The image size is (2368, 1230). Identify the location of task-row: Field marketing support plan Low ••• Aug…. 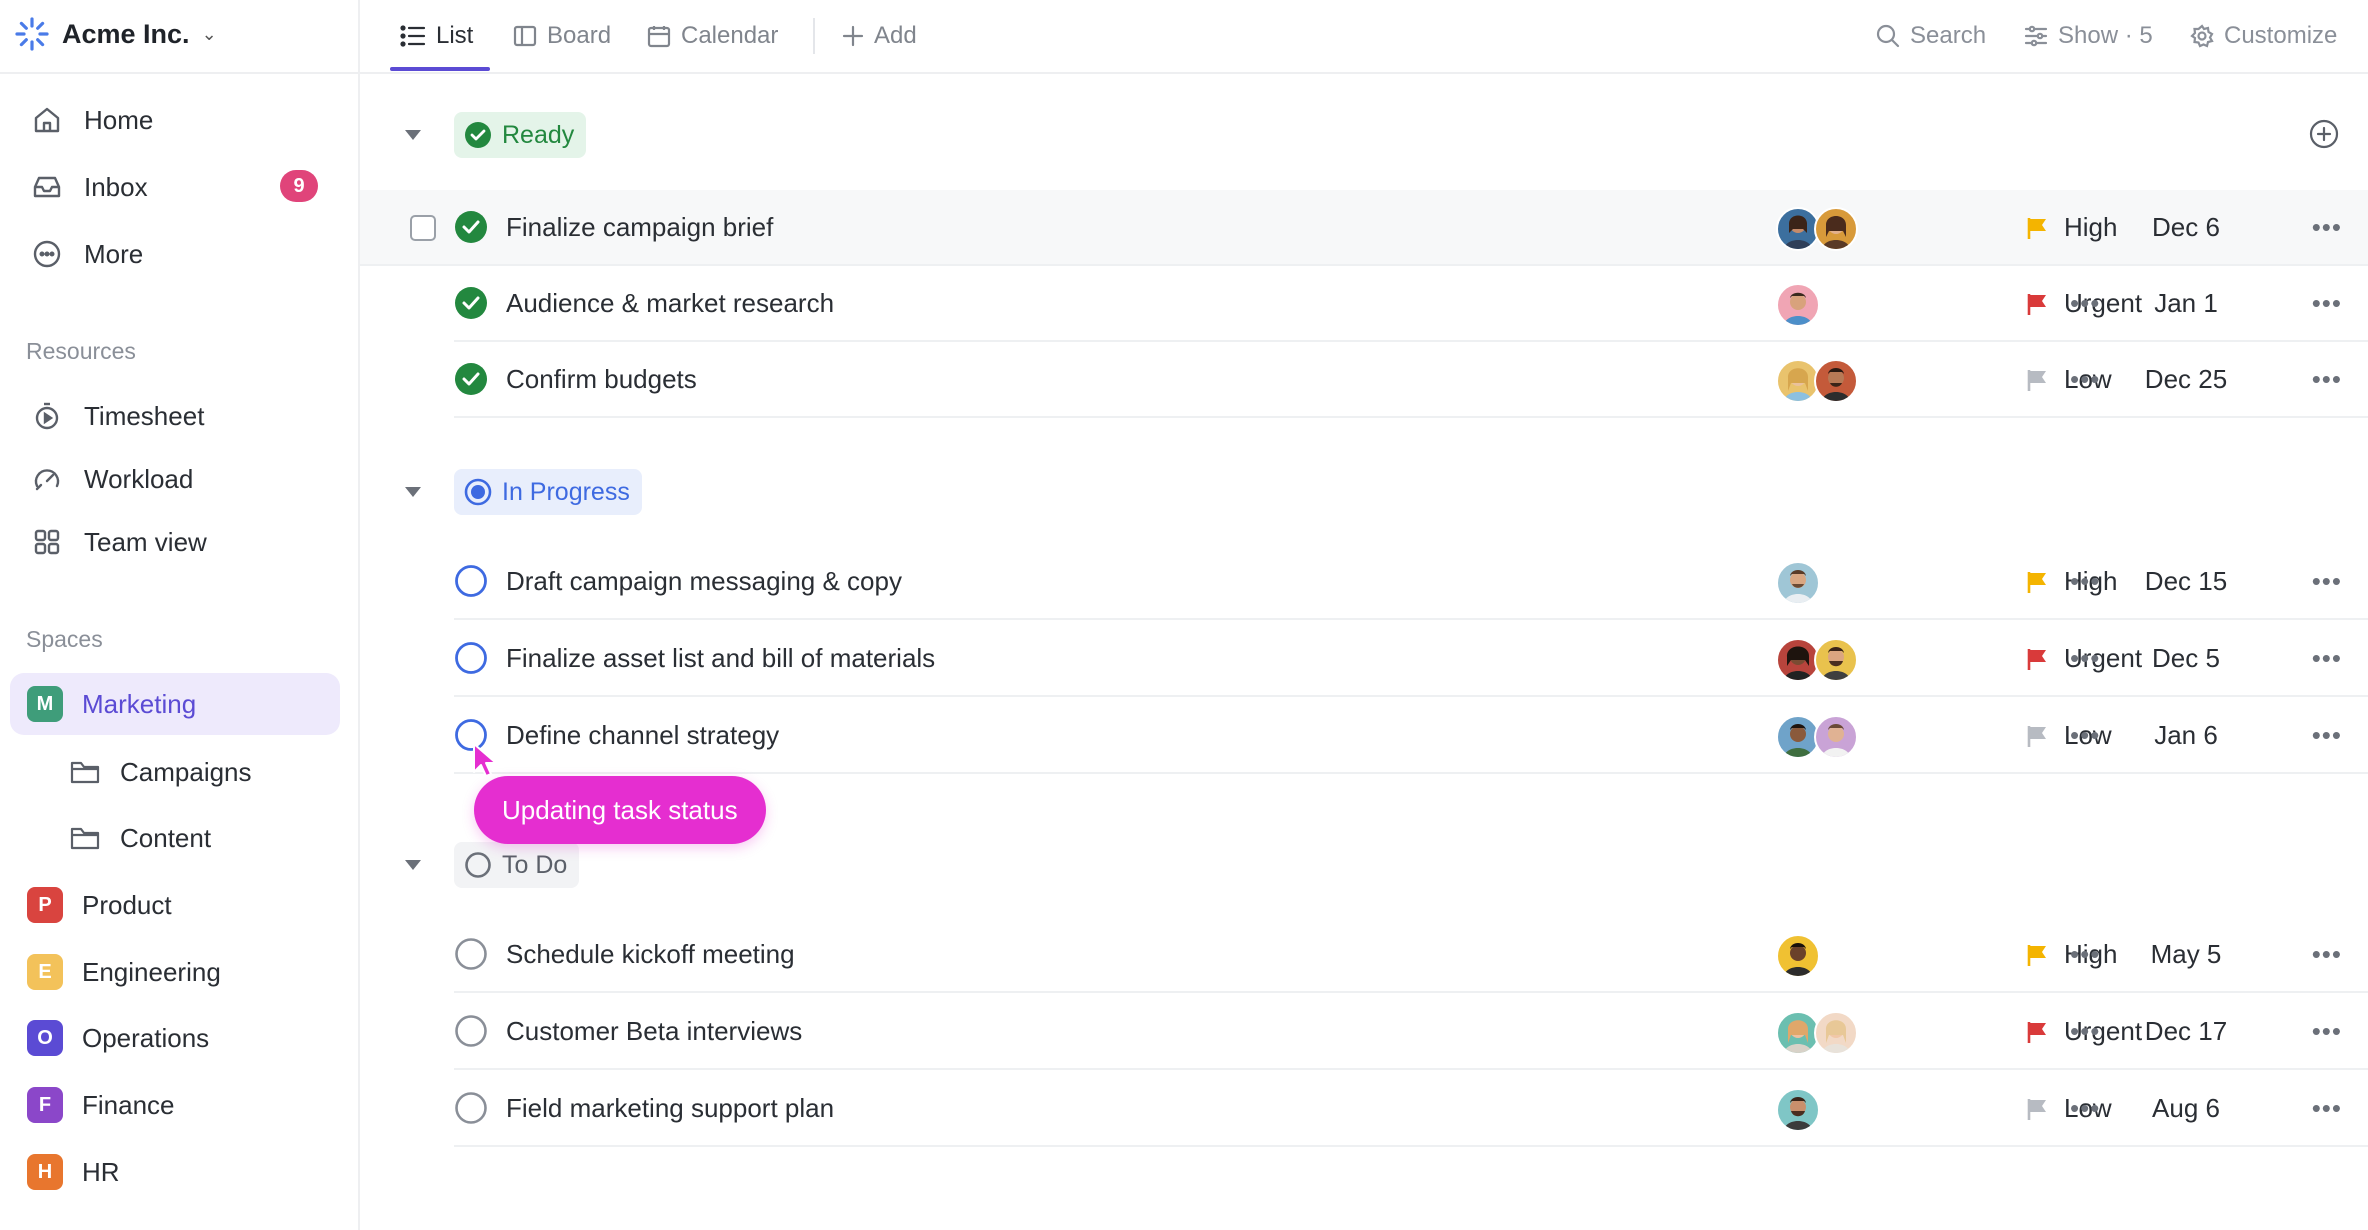
(1411, 1109).